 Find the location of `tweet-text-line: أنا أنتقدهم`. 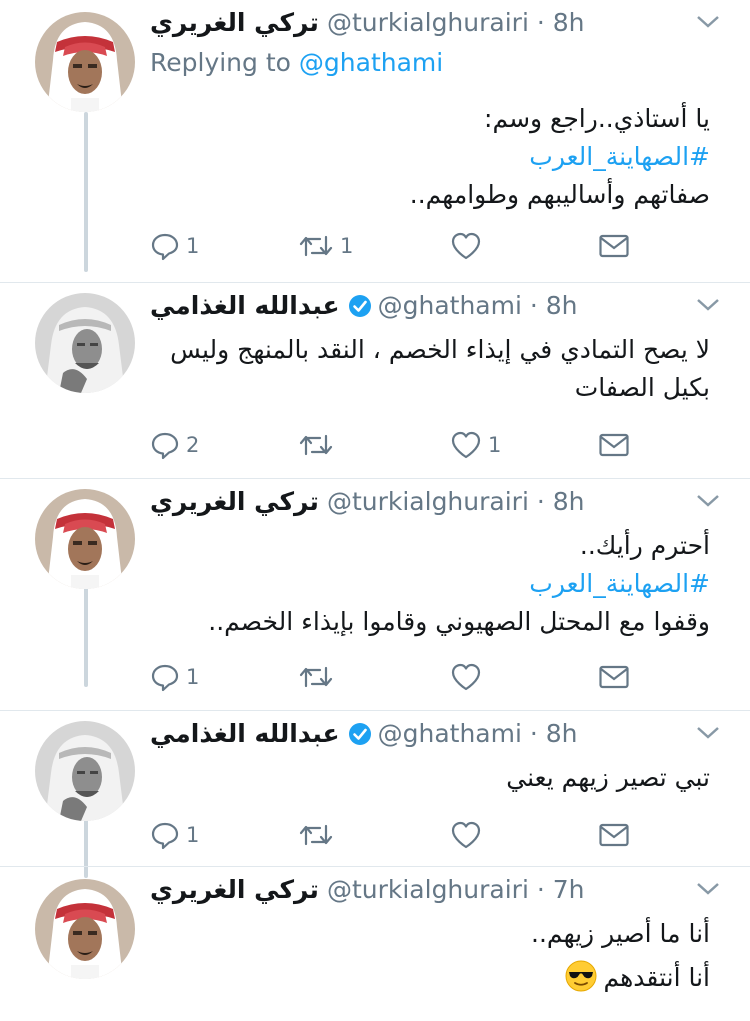

tweet-text-line: أنا أنتقدهم is located at coordinates (656, 977).